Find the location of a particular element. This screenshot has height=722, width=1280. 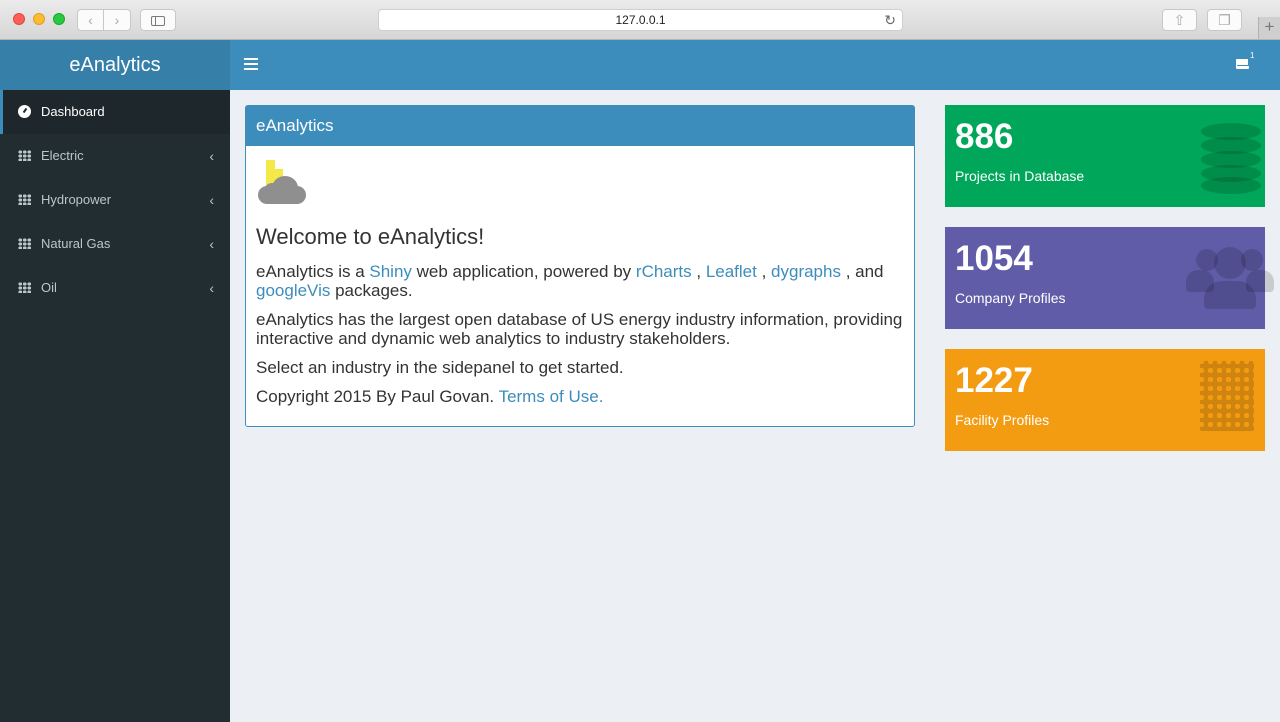

intro-text: eAnalytics is a is located at coordinates (313, 271).